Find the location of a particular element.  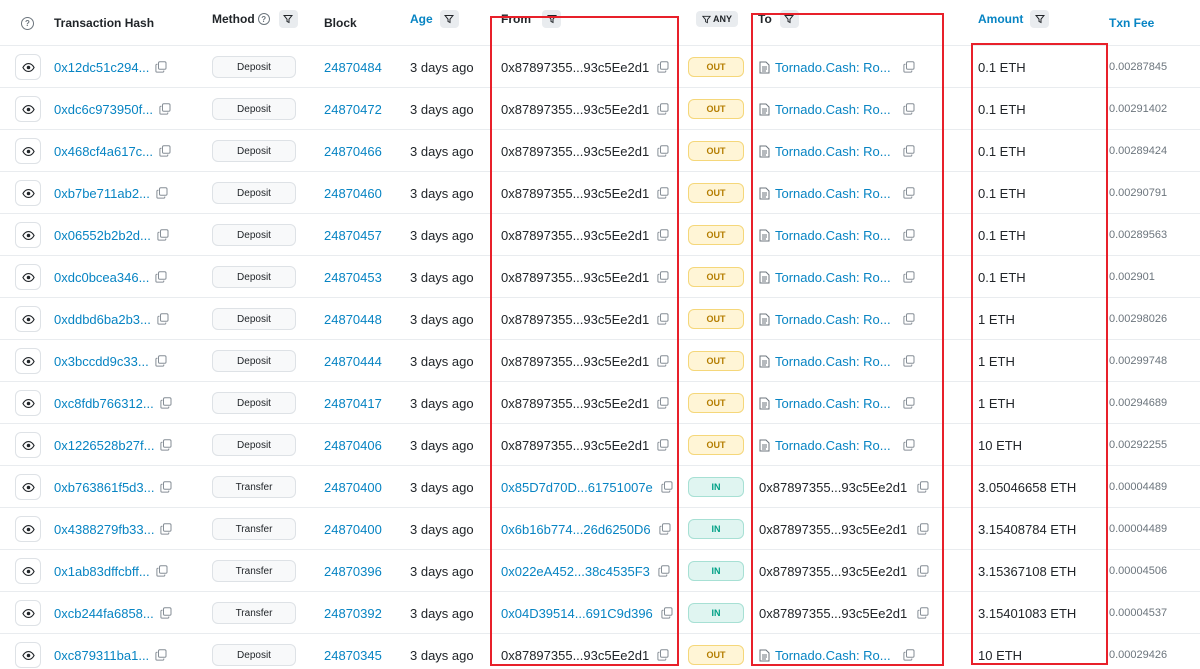

block-link: 24870400 is located at coordinates (353, 487).